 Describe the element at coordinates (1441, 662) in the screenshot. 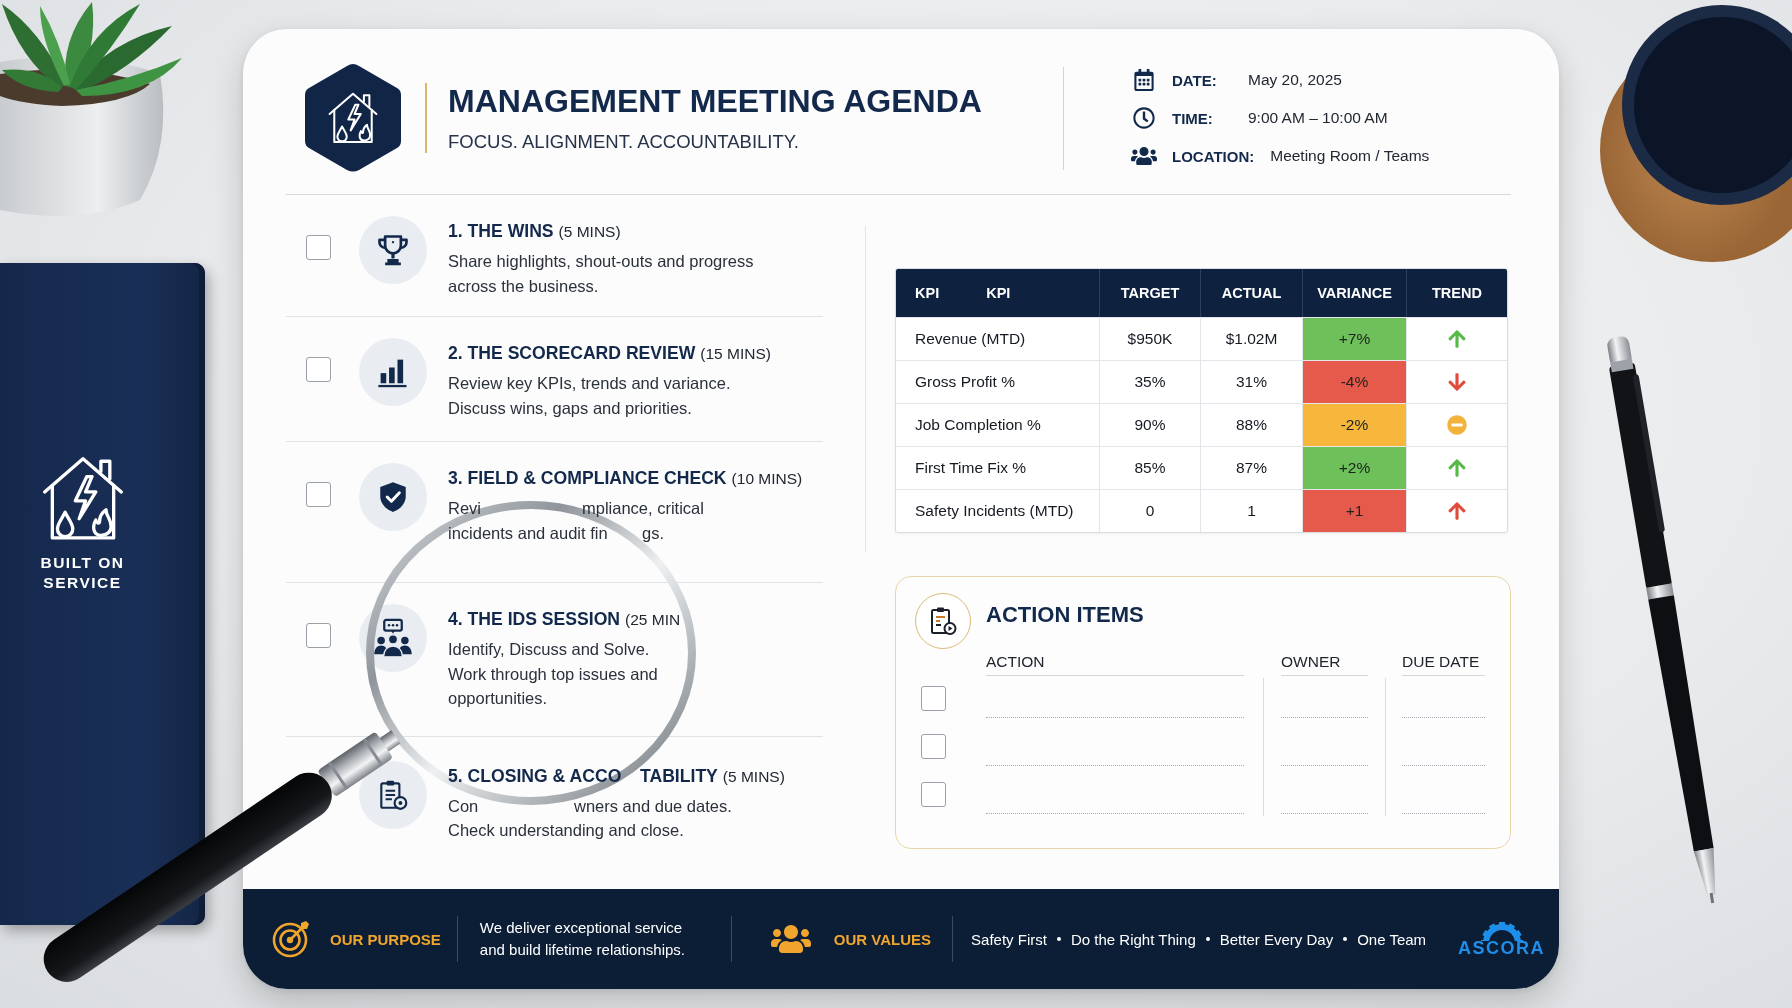

I see `column-header: DUE DATE` at that location.